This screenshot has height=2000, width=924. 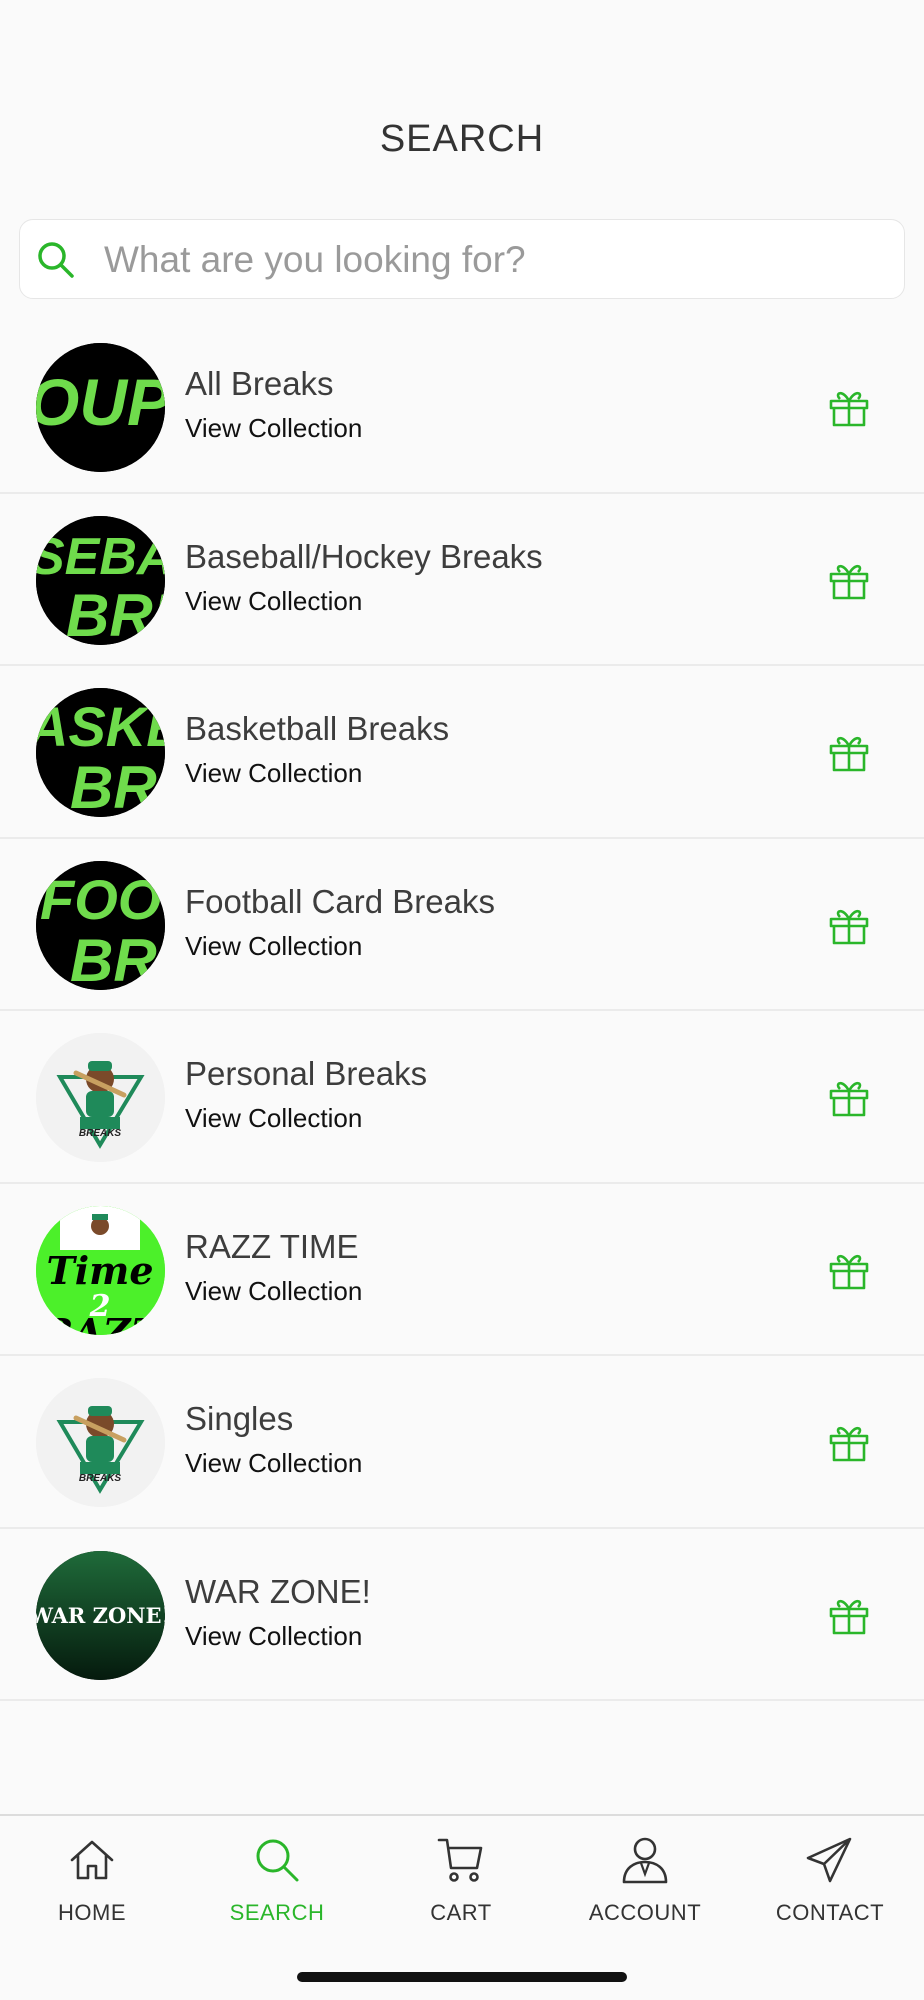 What do you see at coordinates (461, 1912) in the screenshot?
I see `tab-label: CART` at bounding box center [461, 1912].